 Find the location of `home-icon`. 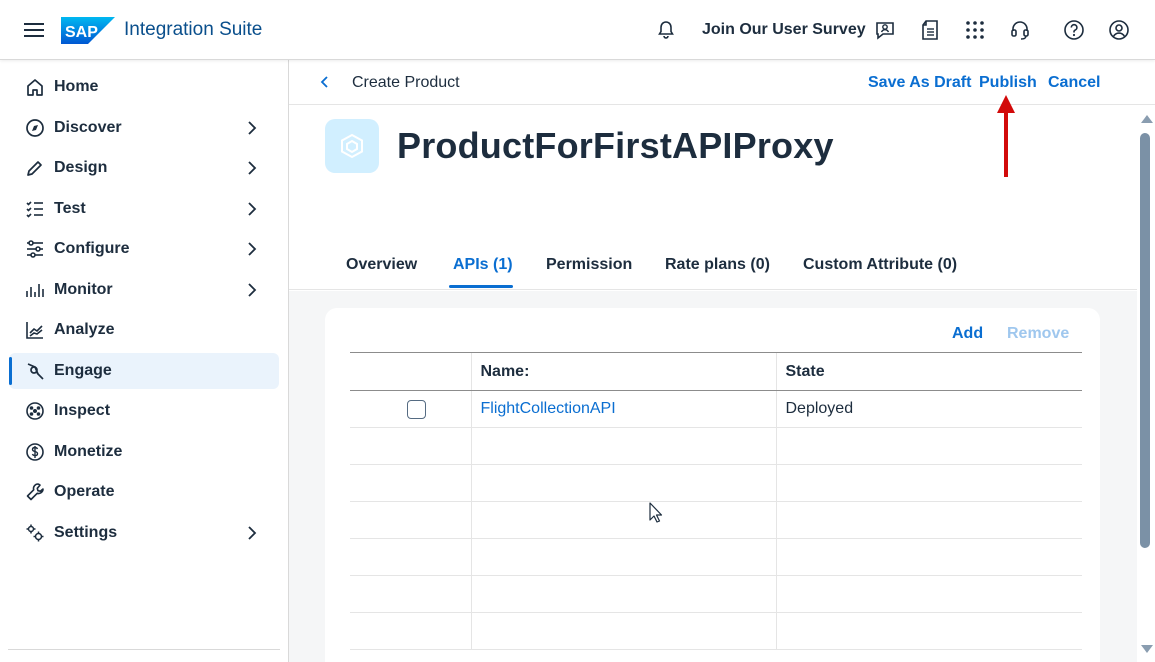

home-icon is located at coordinates (35, 87).